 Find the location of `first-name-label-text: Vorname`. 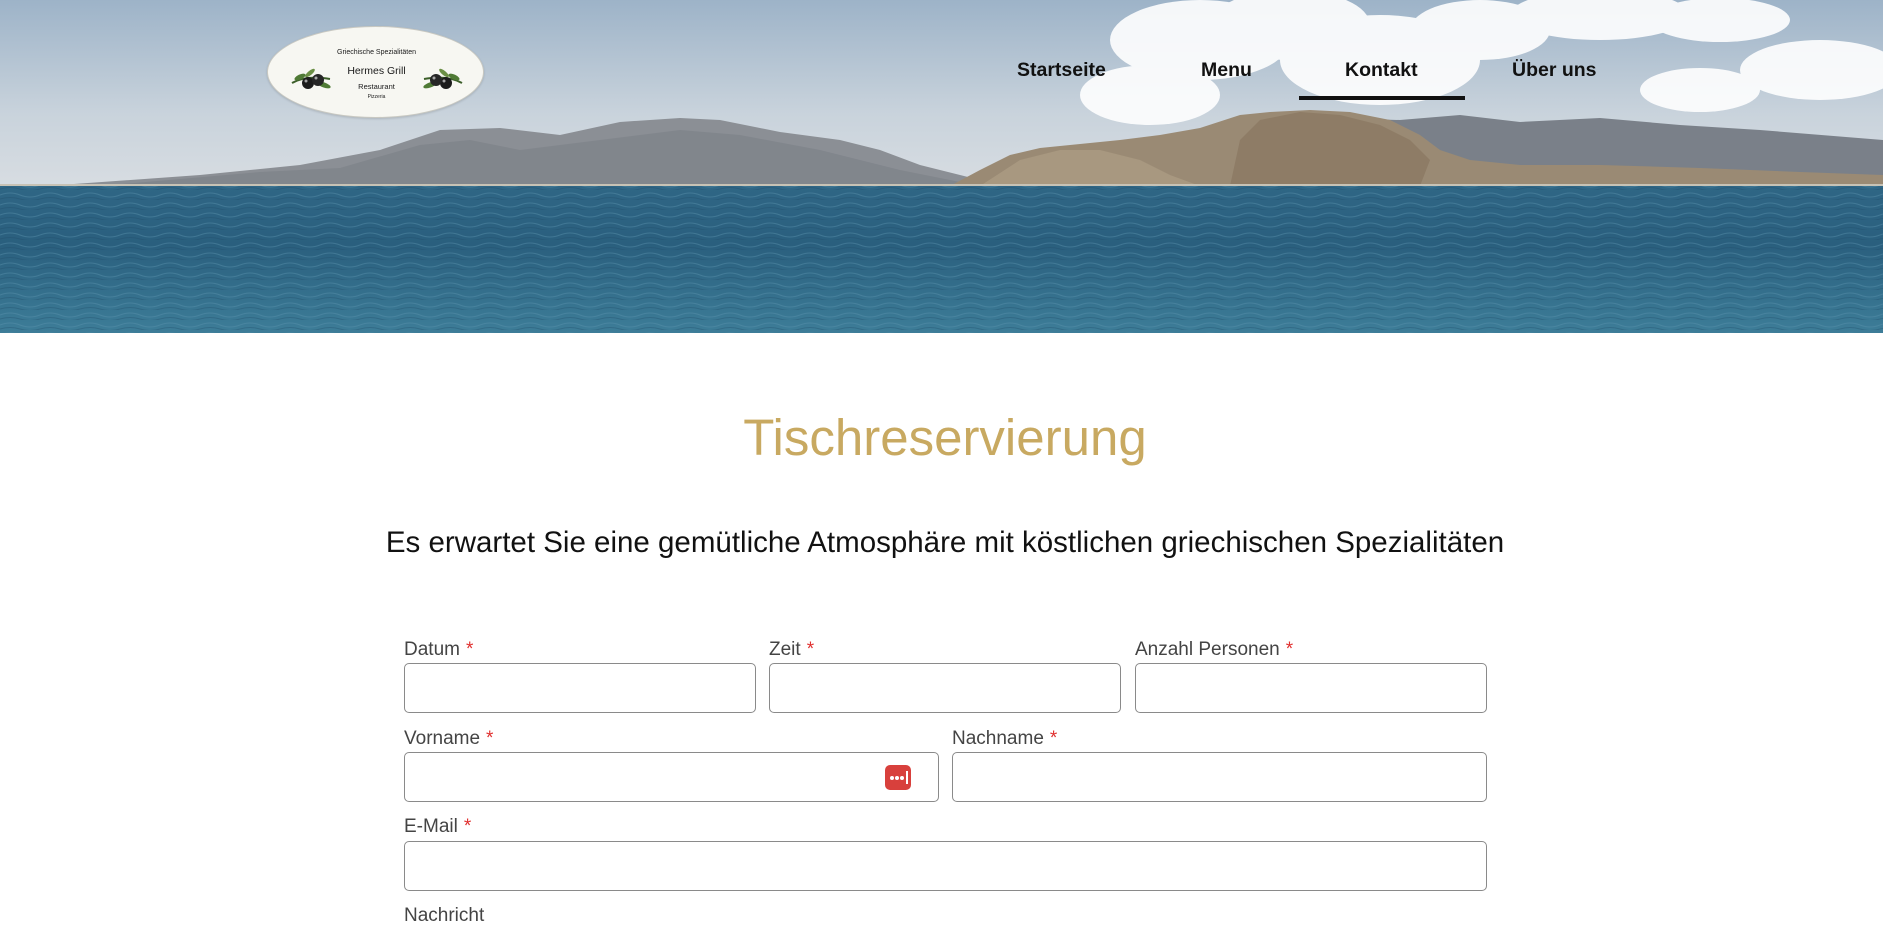

first-name-label-text: Vorname is located at coordinates (442, 738).